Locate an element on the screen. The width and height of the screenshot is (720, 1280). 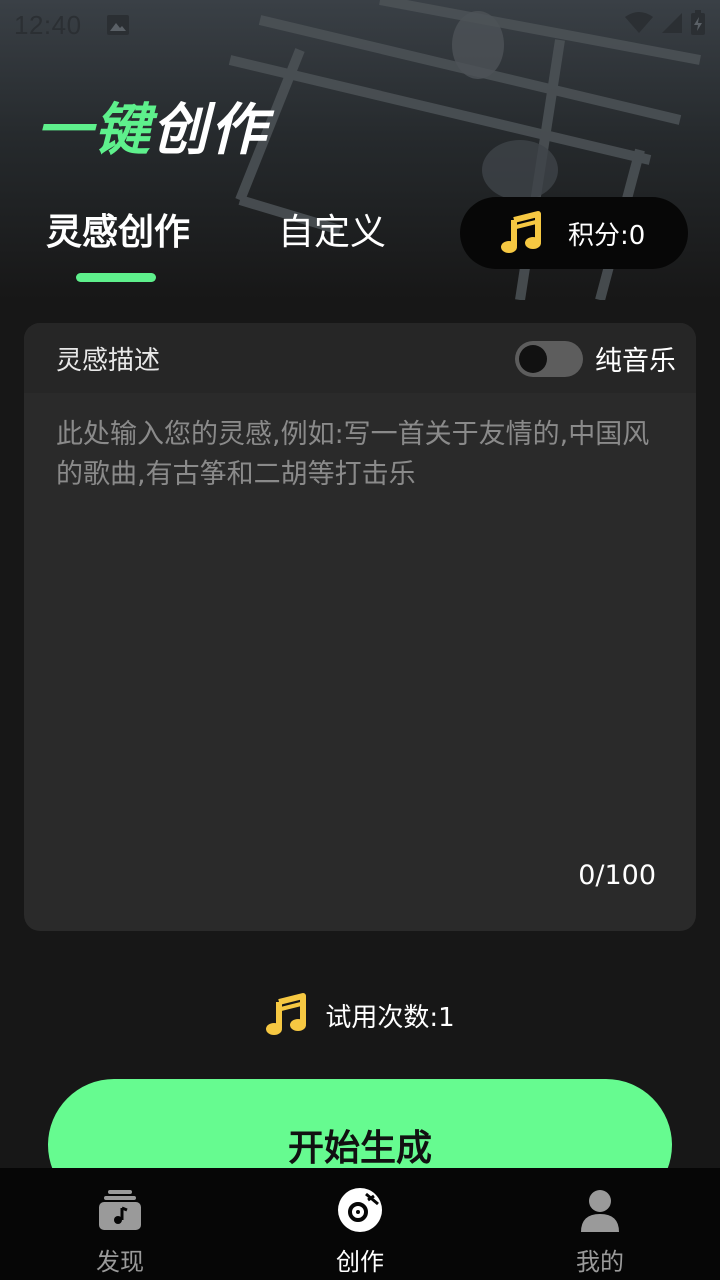
status-time: 12:40 is located at coordinates (48, 24).